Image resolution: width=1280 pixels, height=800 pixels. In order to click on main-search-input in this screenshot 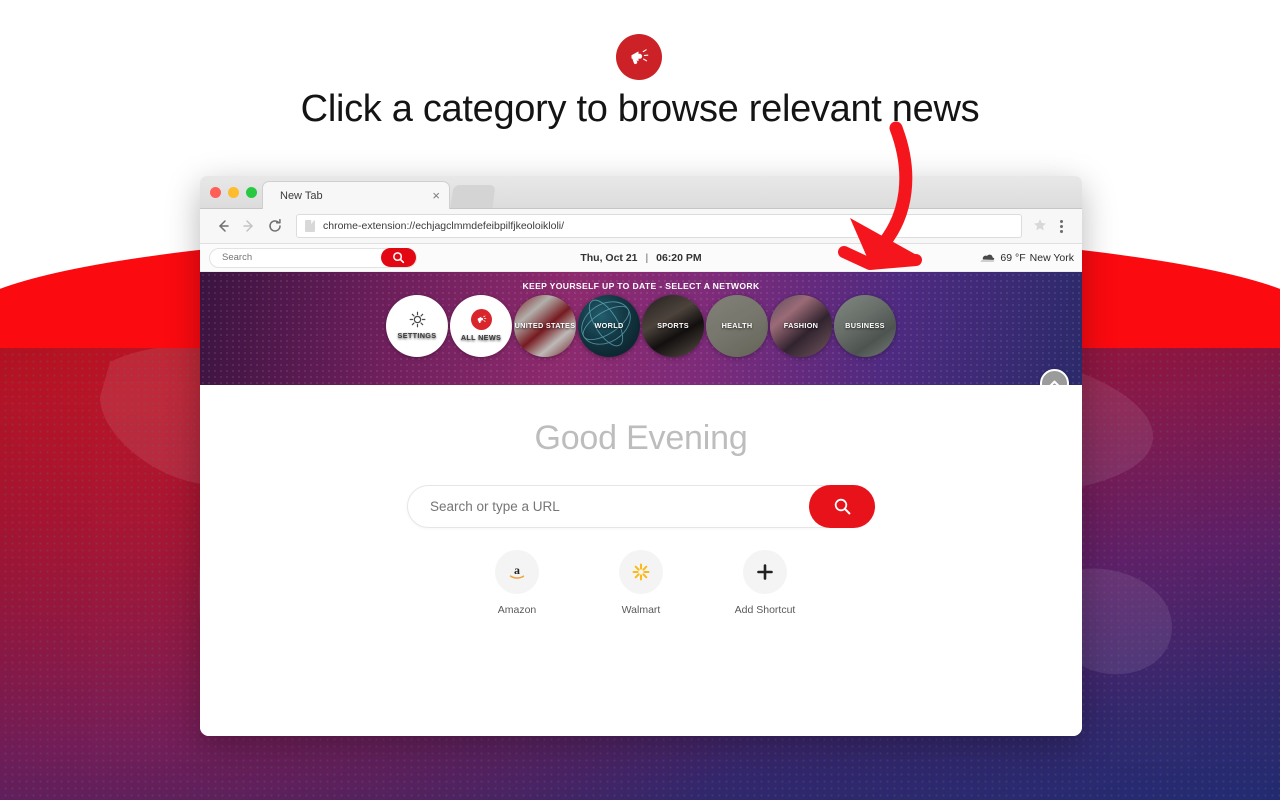, I will do `click(600, 506)`.